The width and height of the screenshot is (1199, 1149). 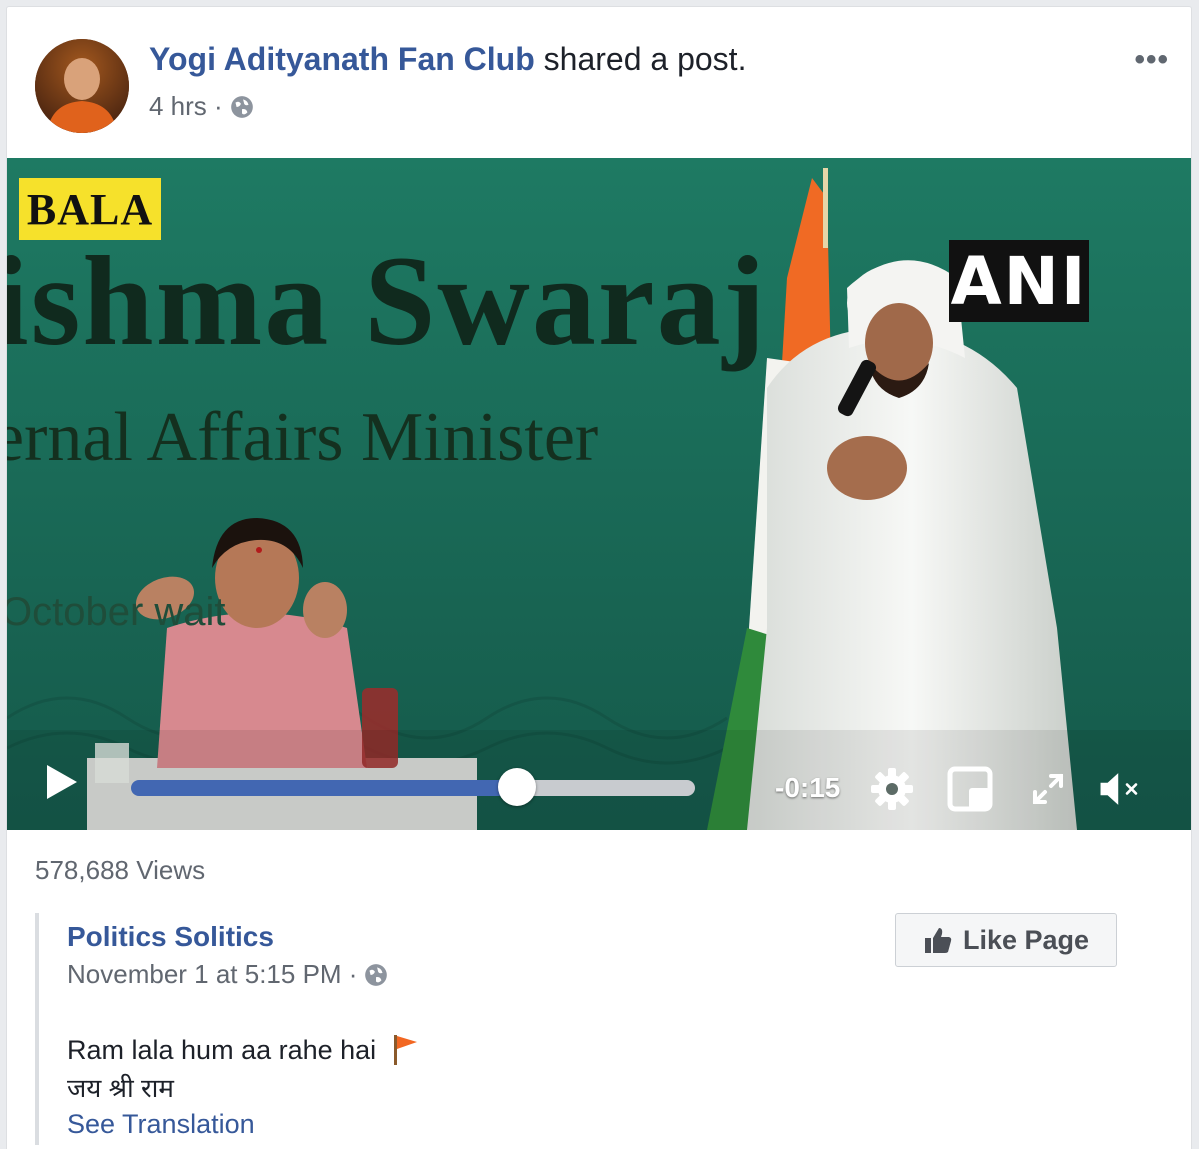 What do you see at coordinates (1019, 281) in the screenshot?
I see `agency-watermark: ANI` at bounding box center [1019, 281].